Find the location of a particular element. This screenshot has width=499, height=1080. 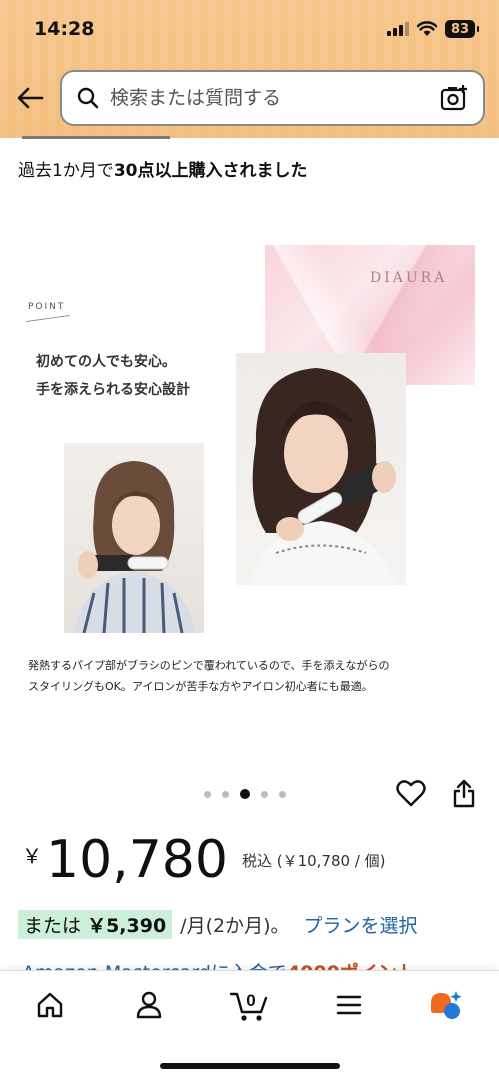

carousel-dots is located at coordinates (245, 794).